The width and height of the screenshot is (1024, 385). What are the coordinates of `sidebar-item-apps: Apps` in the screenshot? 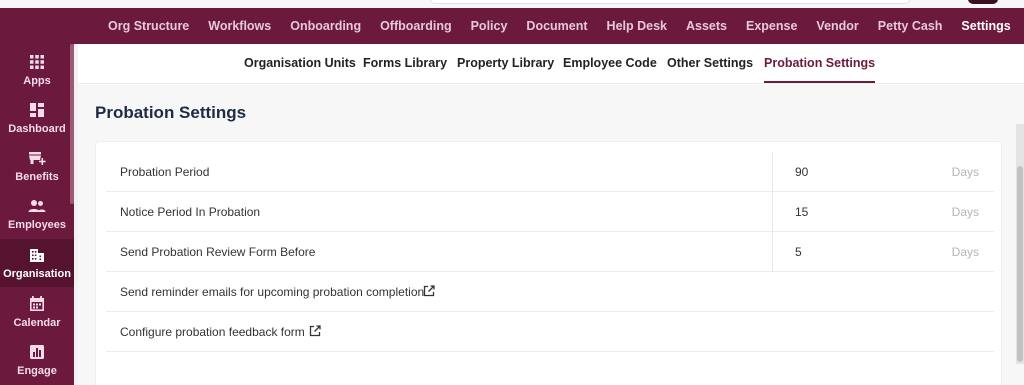 It's located at (37, 70).